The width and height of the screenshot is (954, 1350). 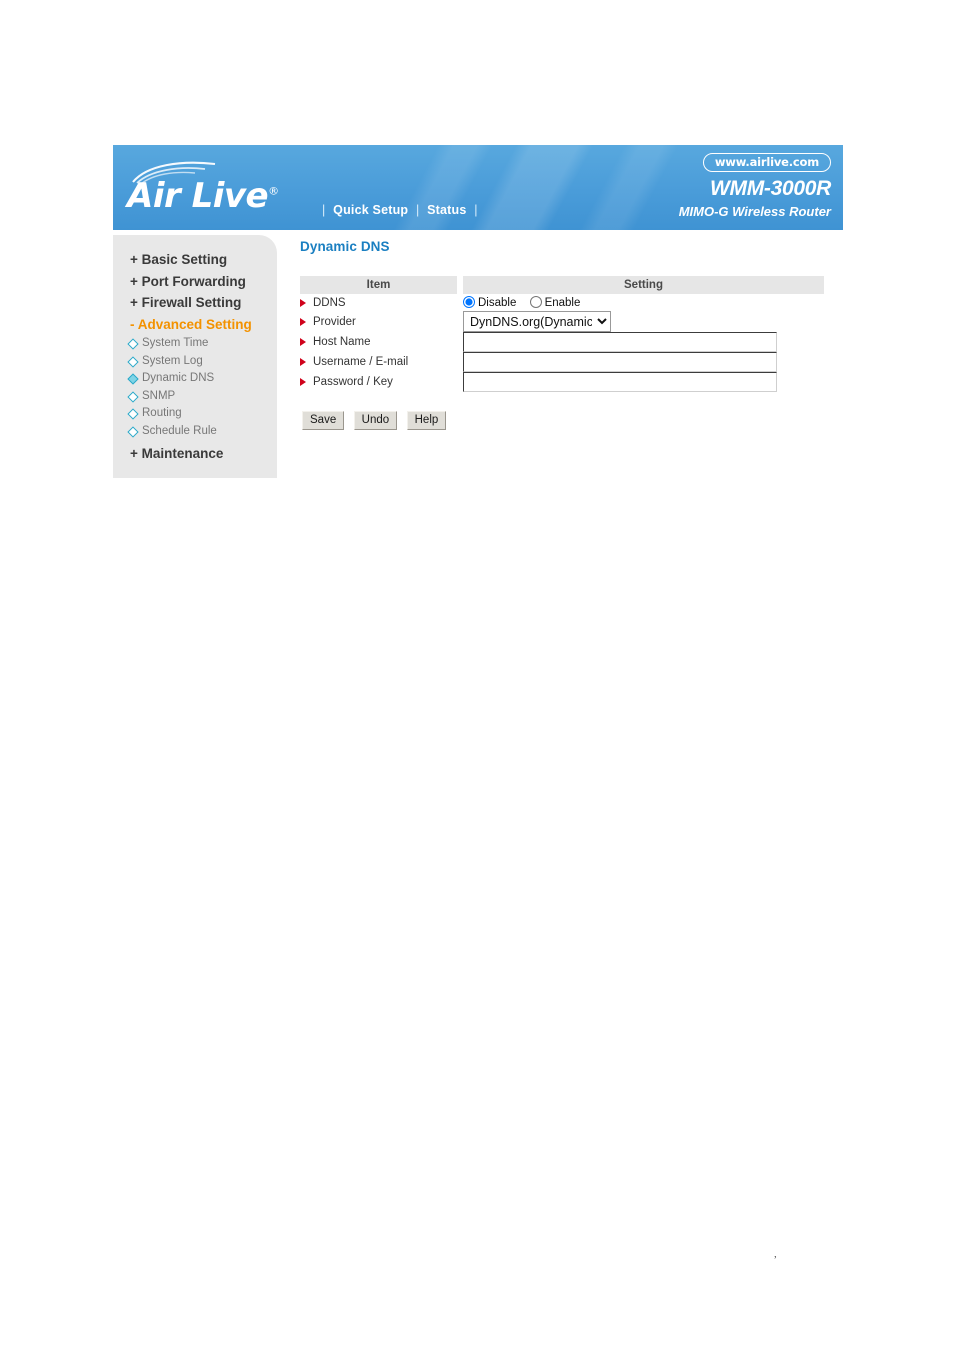 I want to click on row-label-text: Provider, so click(x=334, y=321).